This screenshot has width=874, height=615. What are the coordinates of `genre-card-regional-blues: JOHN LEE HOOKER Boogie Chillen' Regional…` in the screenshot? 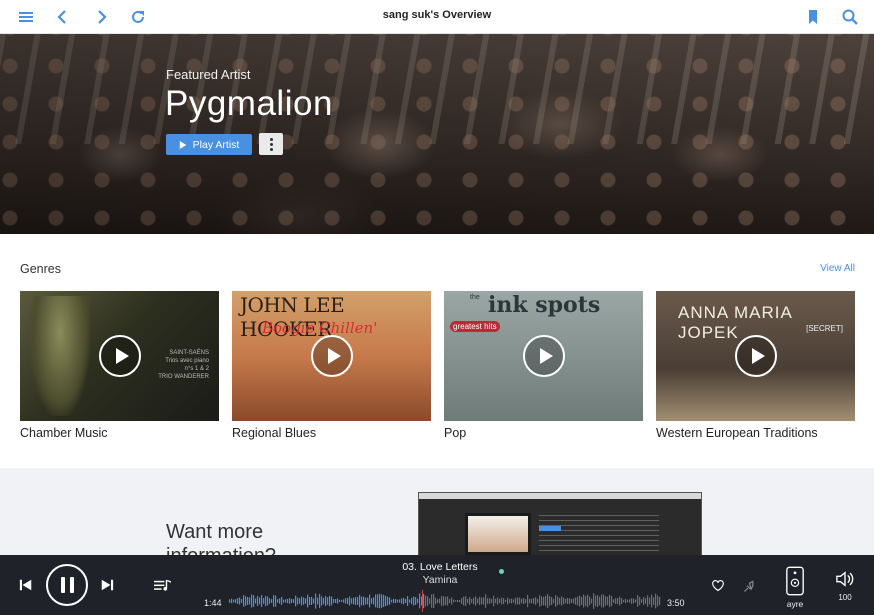 It's located at (331, 365).